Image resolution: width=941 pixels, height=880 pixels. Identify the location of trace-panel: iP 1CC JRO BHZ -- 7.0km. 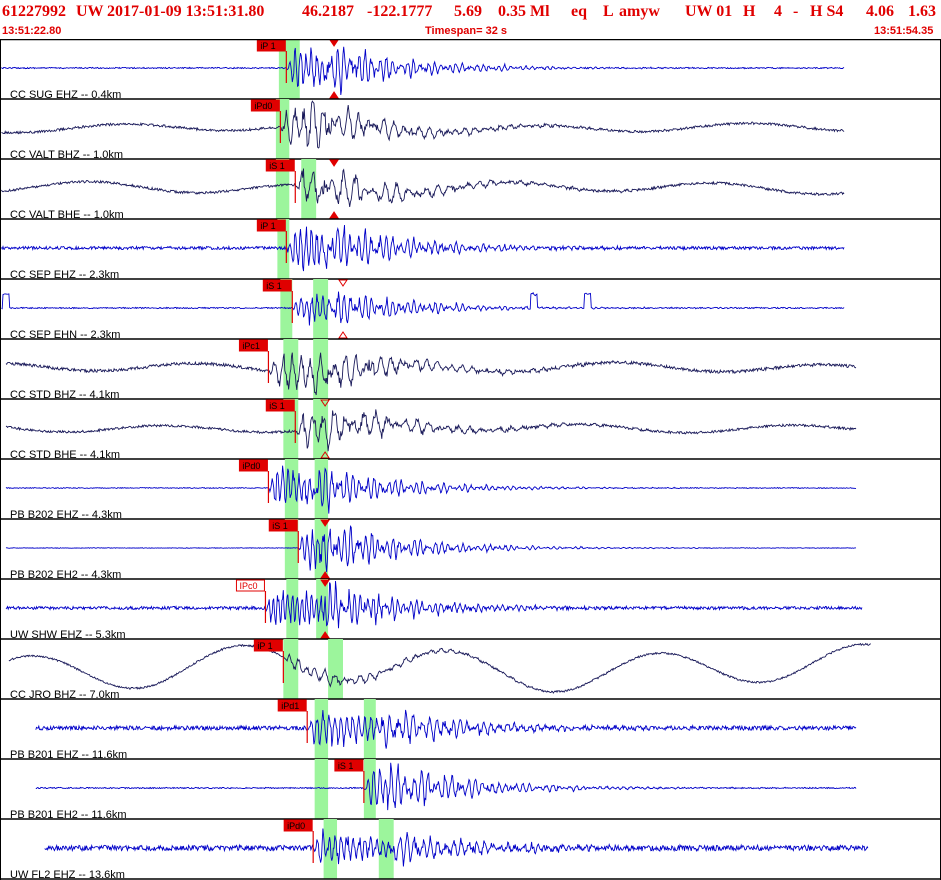
(470, 670).